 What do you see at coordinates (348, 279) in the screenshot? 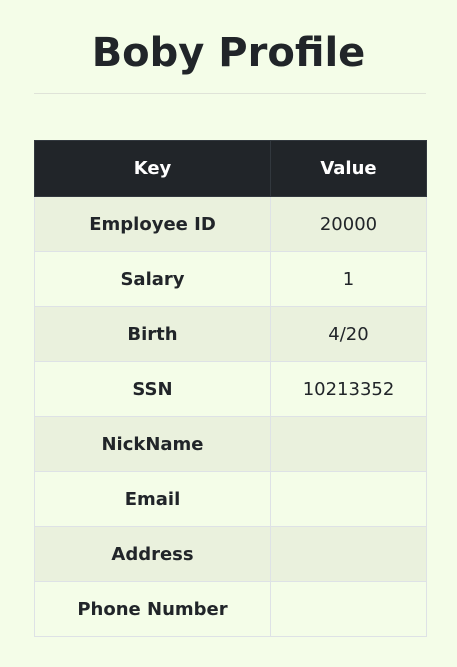
I see `row-value: 1` at bounding box center [348, 279].